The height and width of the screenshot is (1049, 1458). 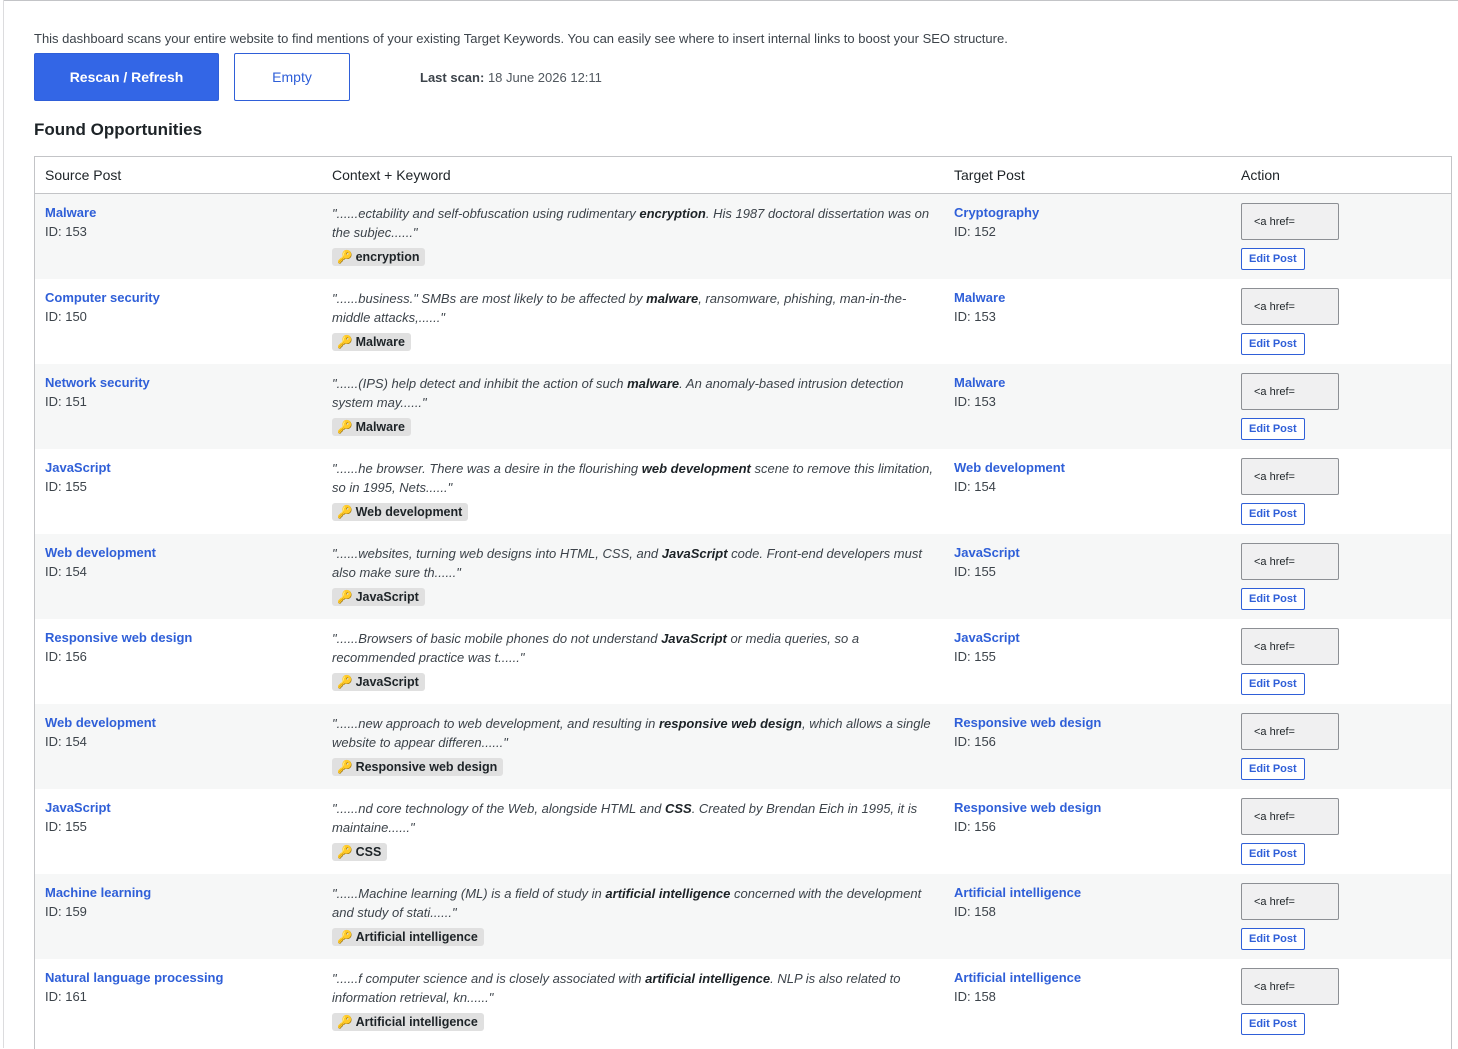 I want to click on last-scan-value: 18 June 2026 12:11, so click(x=544, y=77).